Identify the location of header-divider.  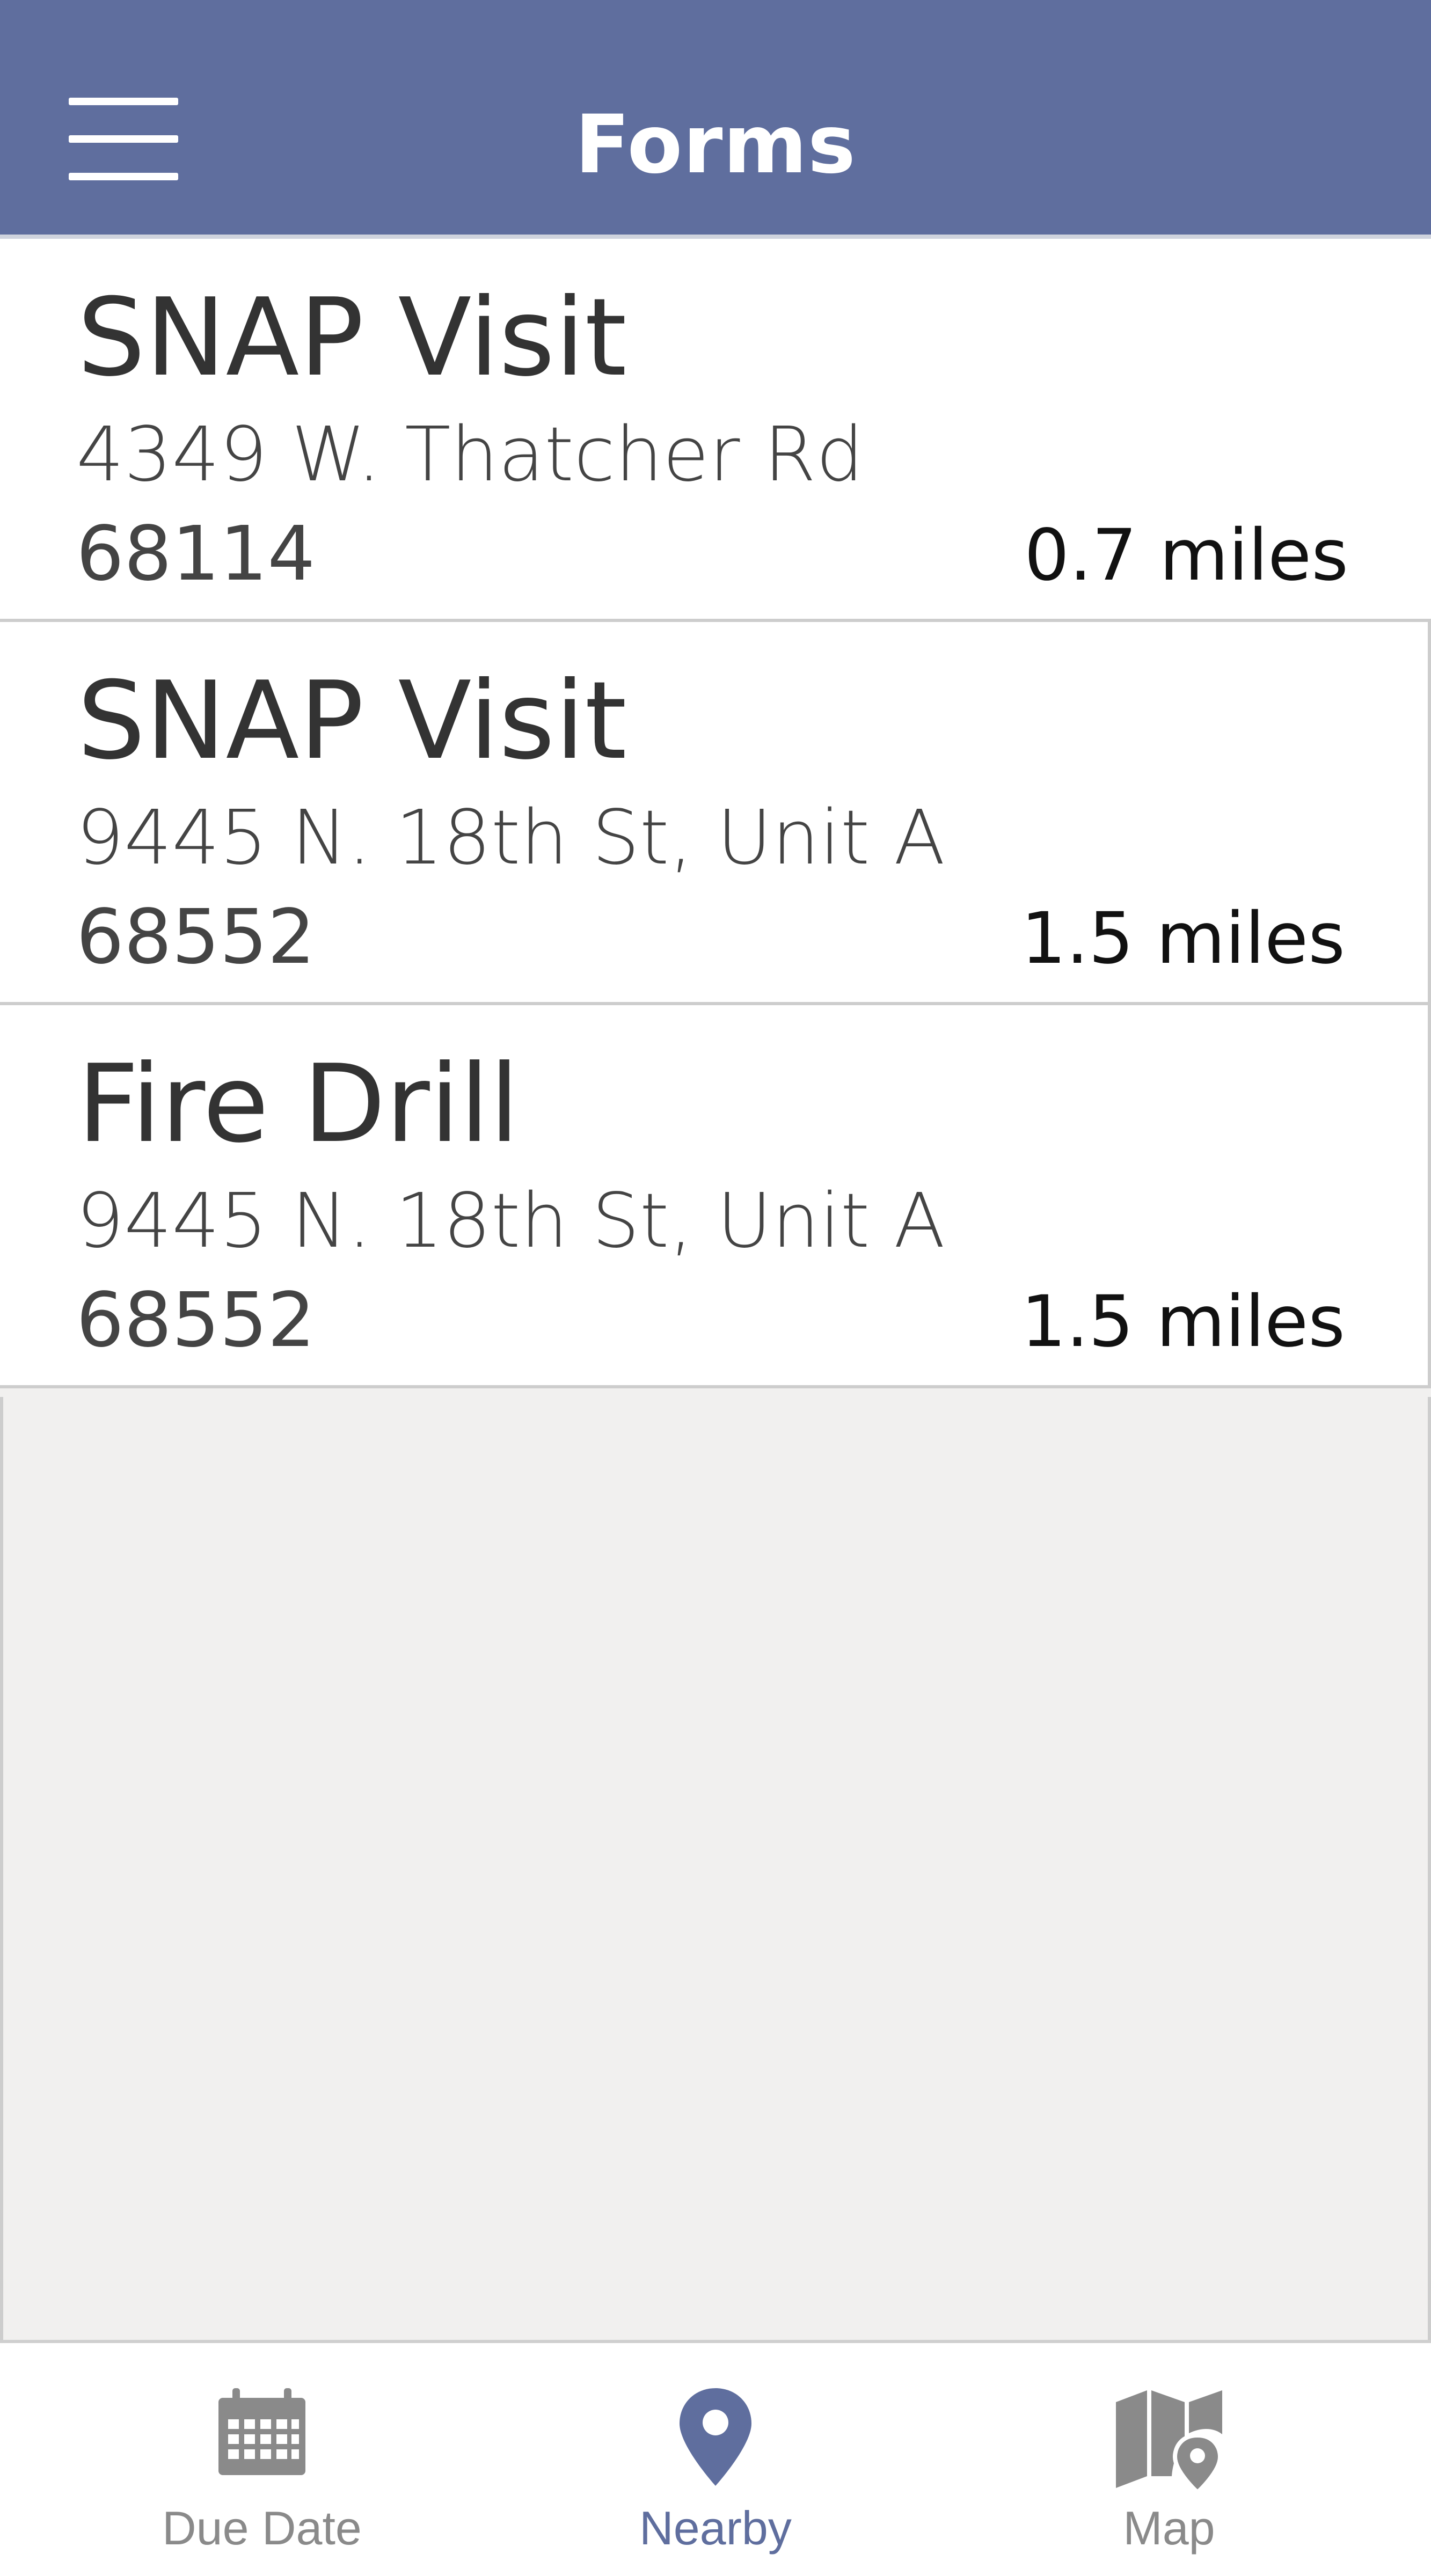
(716, 237).